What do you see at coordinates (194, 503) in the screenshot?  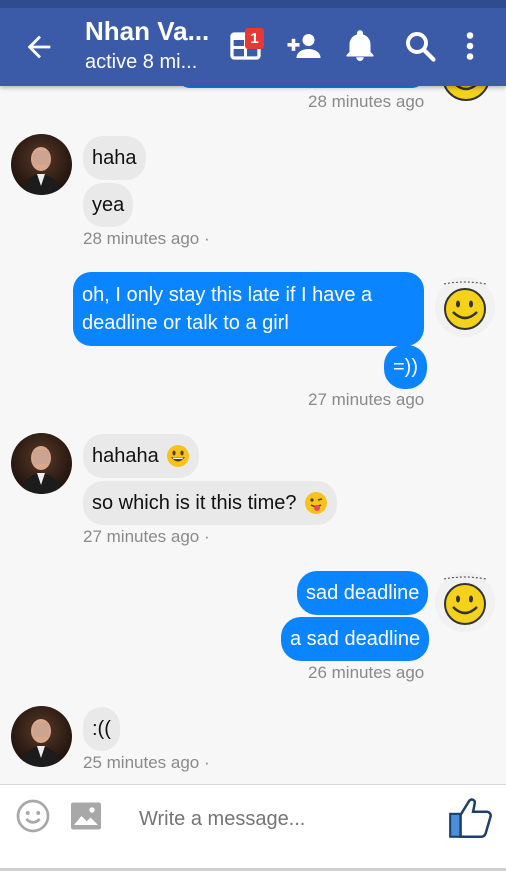 I see `bubble-text: so which is it this time?` at bounding box center [194, 503].